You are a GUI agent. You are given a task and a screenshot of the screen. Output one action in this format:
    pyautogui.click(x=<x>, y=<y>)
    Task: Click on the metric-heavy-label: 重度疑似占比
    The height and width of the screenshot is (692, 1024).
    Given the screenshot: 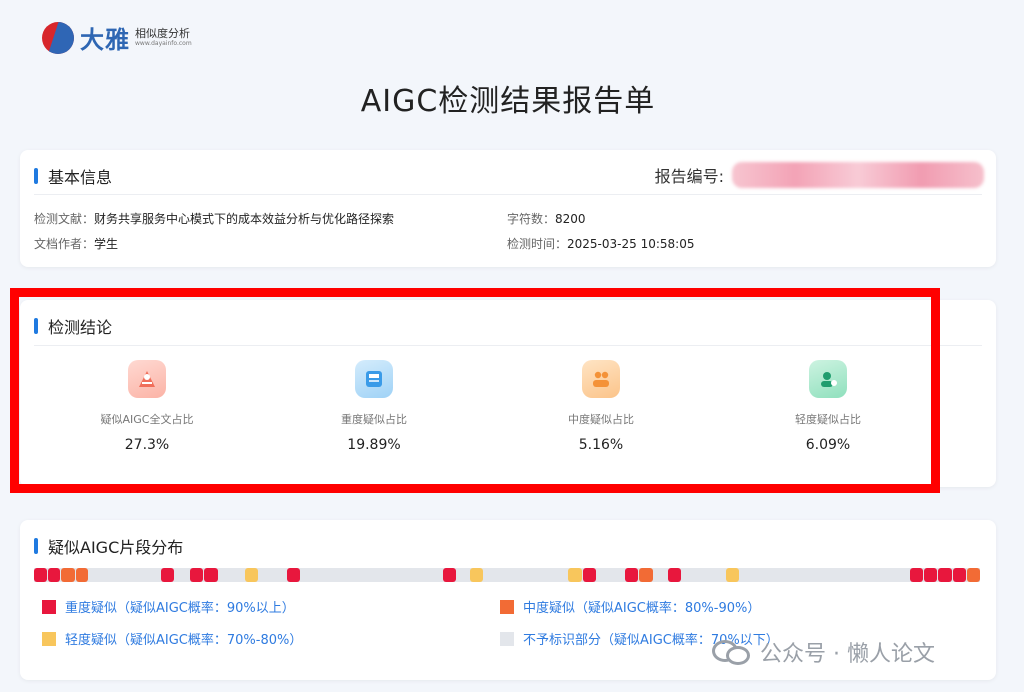 What is the action you would take?
    pyautogui.click(x=374, y=419)
    